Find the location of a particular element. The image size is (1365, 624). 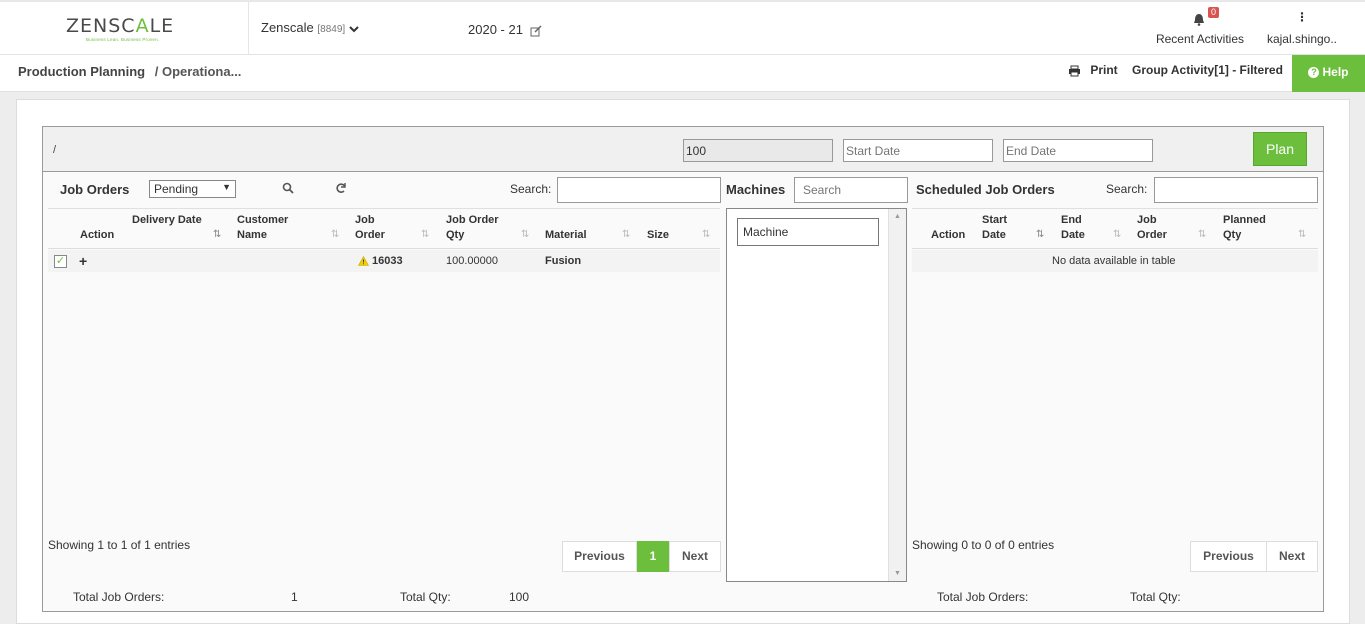

fiscal-year: 2020 - 21 is located at coordinates (505, 29).